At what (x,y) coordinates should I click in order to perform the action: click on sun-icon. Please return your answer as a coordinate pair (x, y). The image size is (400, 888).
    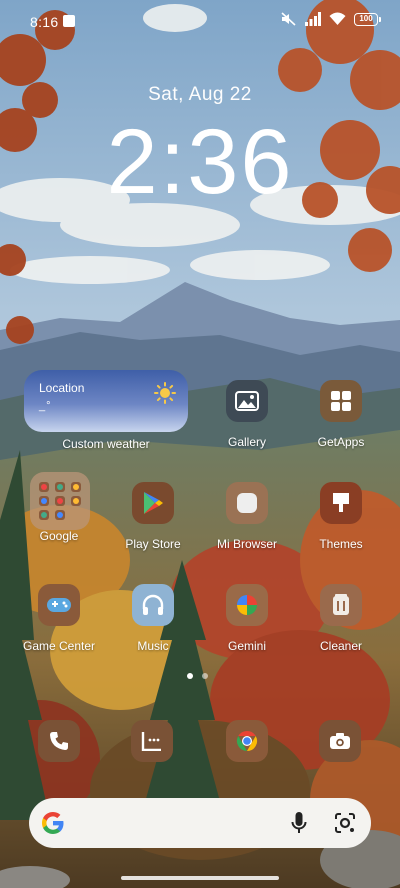
    Looking at the image, I should click on (165, 395).